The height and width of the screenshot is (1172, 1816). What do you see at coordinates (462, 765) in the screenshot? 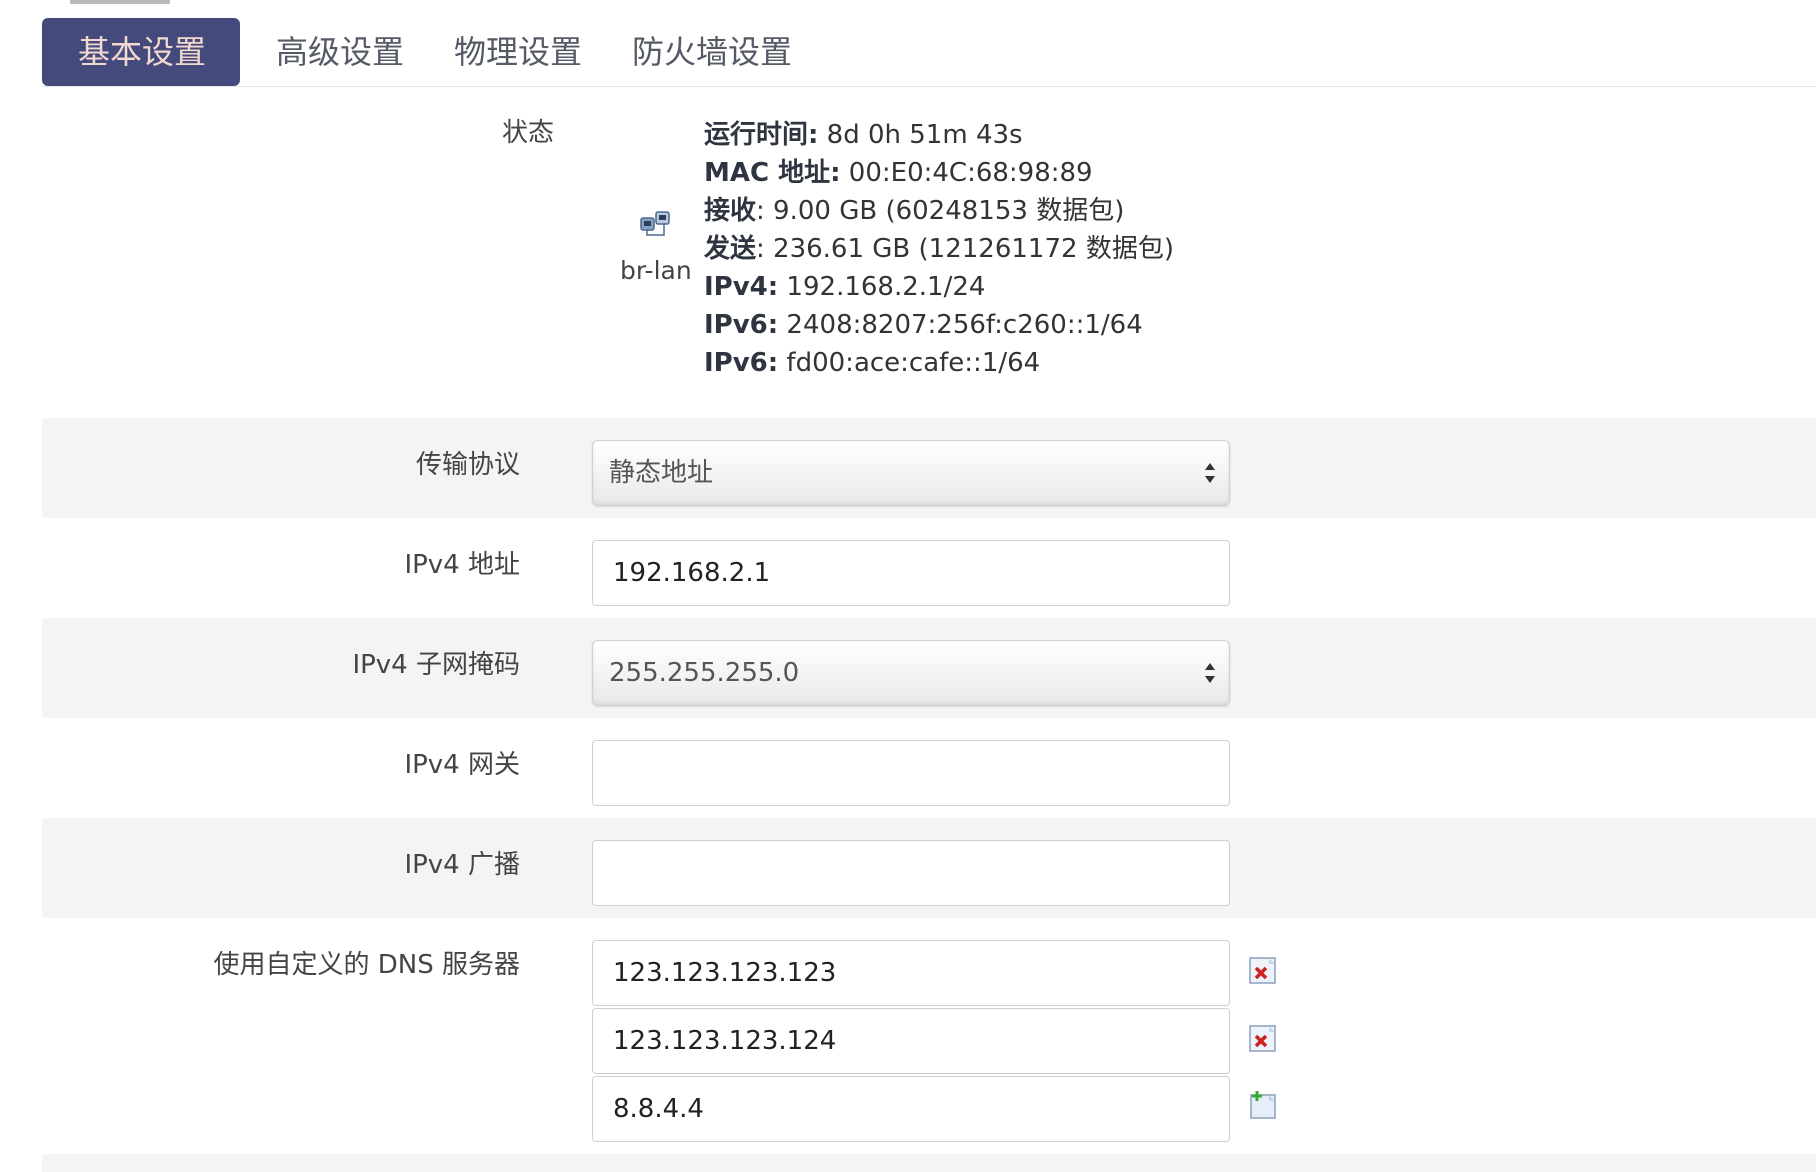
I see `ipv4-gateway-label: IPv4 网关` at bounding box center [462, 765].